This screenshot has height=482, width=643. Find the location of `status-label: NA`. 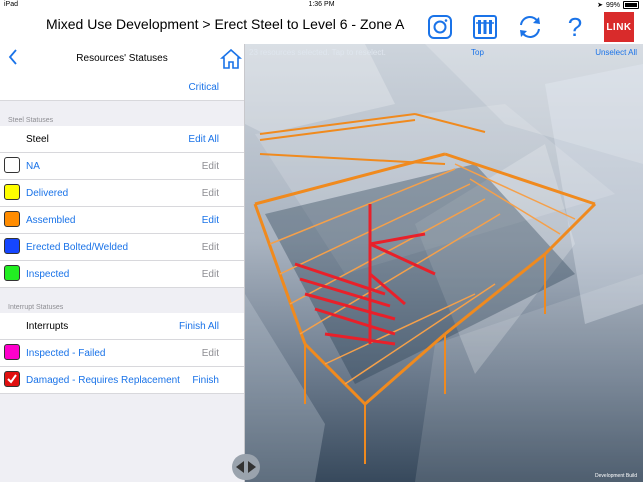

status-label: NA is located at coordinates (33, 166).